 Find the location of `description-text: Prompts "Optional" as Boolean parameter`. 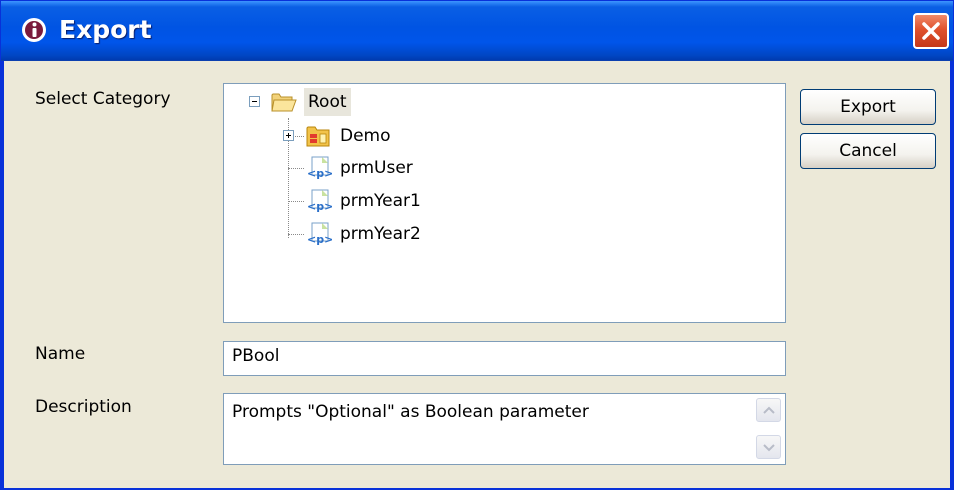

description-text: Prompts "Optional" as Boolean parameter is located at coordinates (410, 412).